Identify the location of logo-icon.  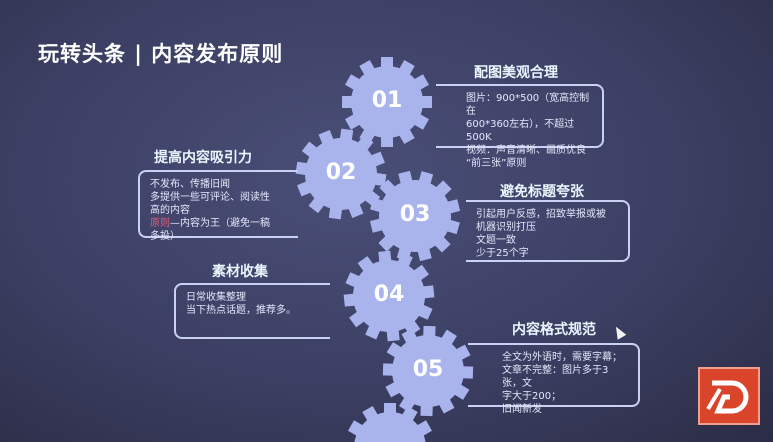
(729, 396).